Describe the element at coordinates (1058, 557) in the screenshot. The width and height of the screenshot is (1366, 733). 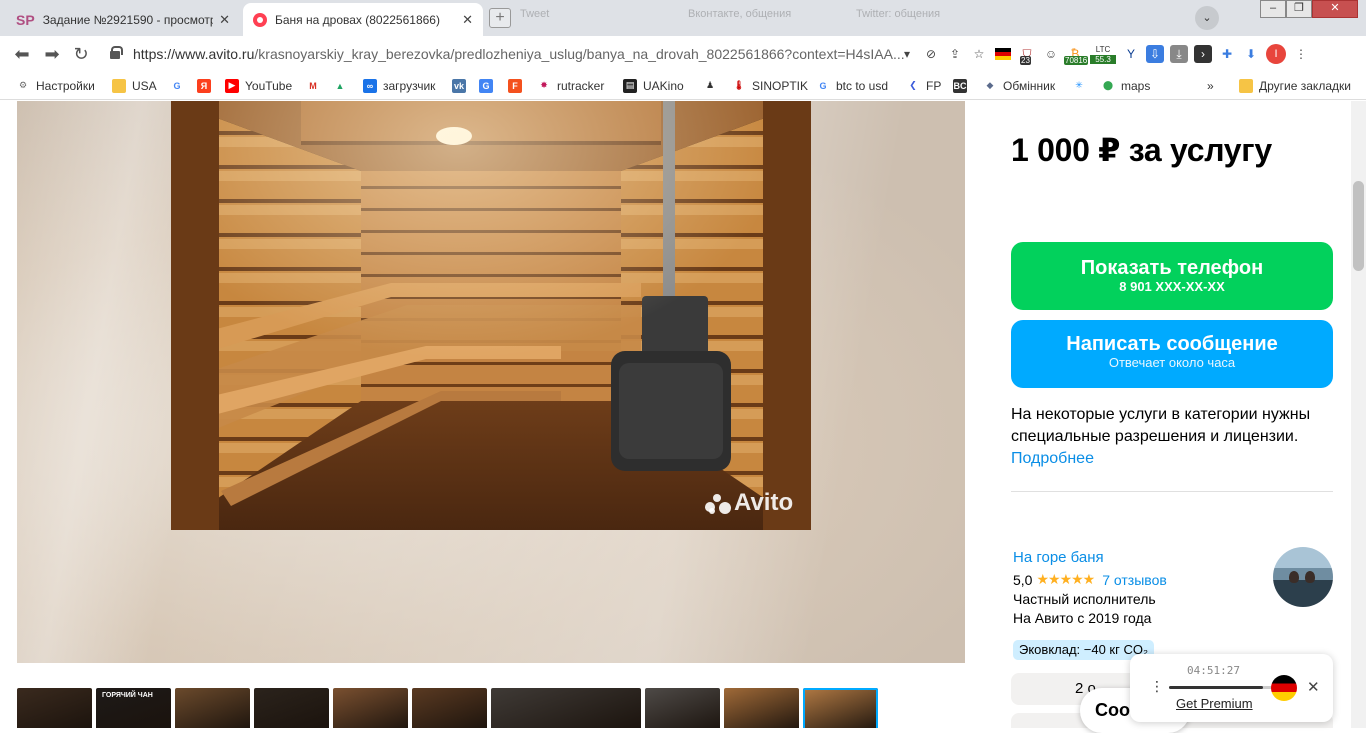
I see `seller-name-link: На горе баня` at that location.